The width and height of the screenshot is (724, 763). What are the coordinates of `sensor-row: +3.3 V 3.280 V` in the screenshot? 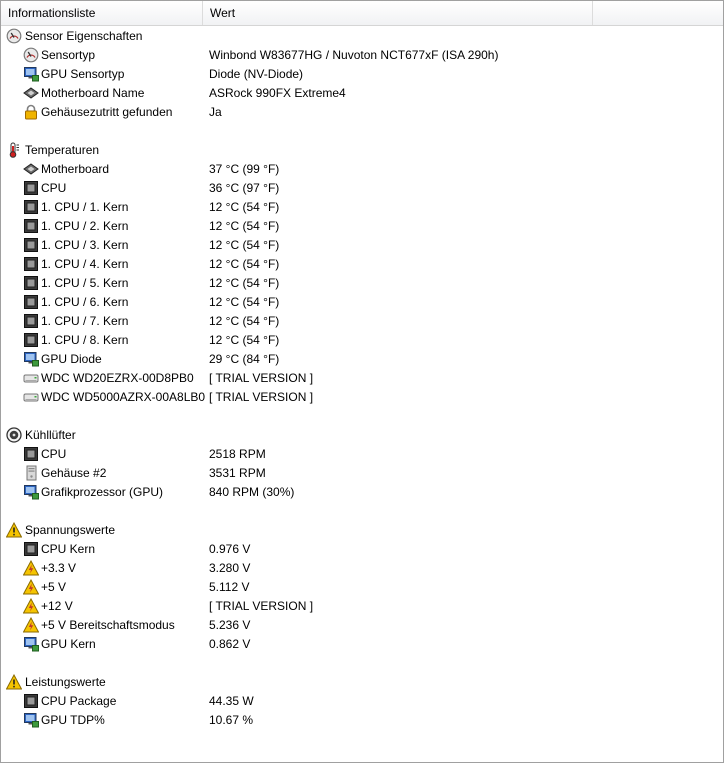 It's located at (362, 568).